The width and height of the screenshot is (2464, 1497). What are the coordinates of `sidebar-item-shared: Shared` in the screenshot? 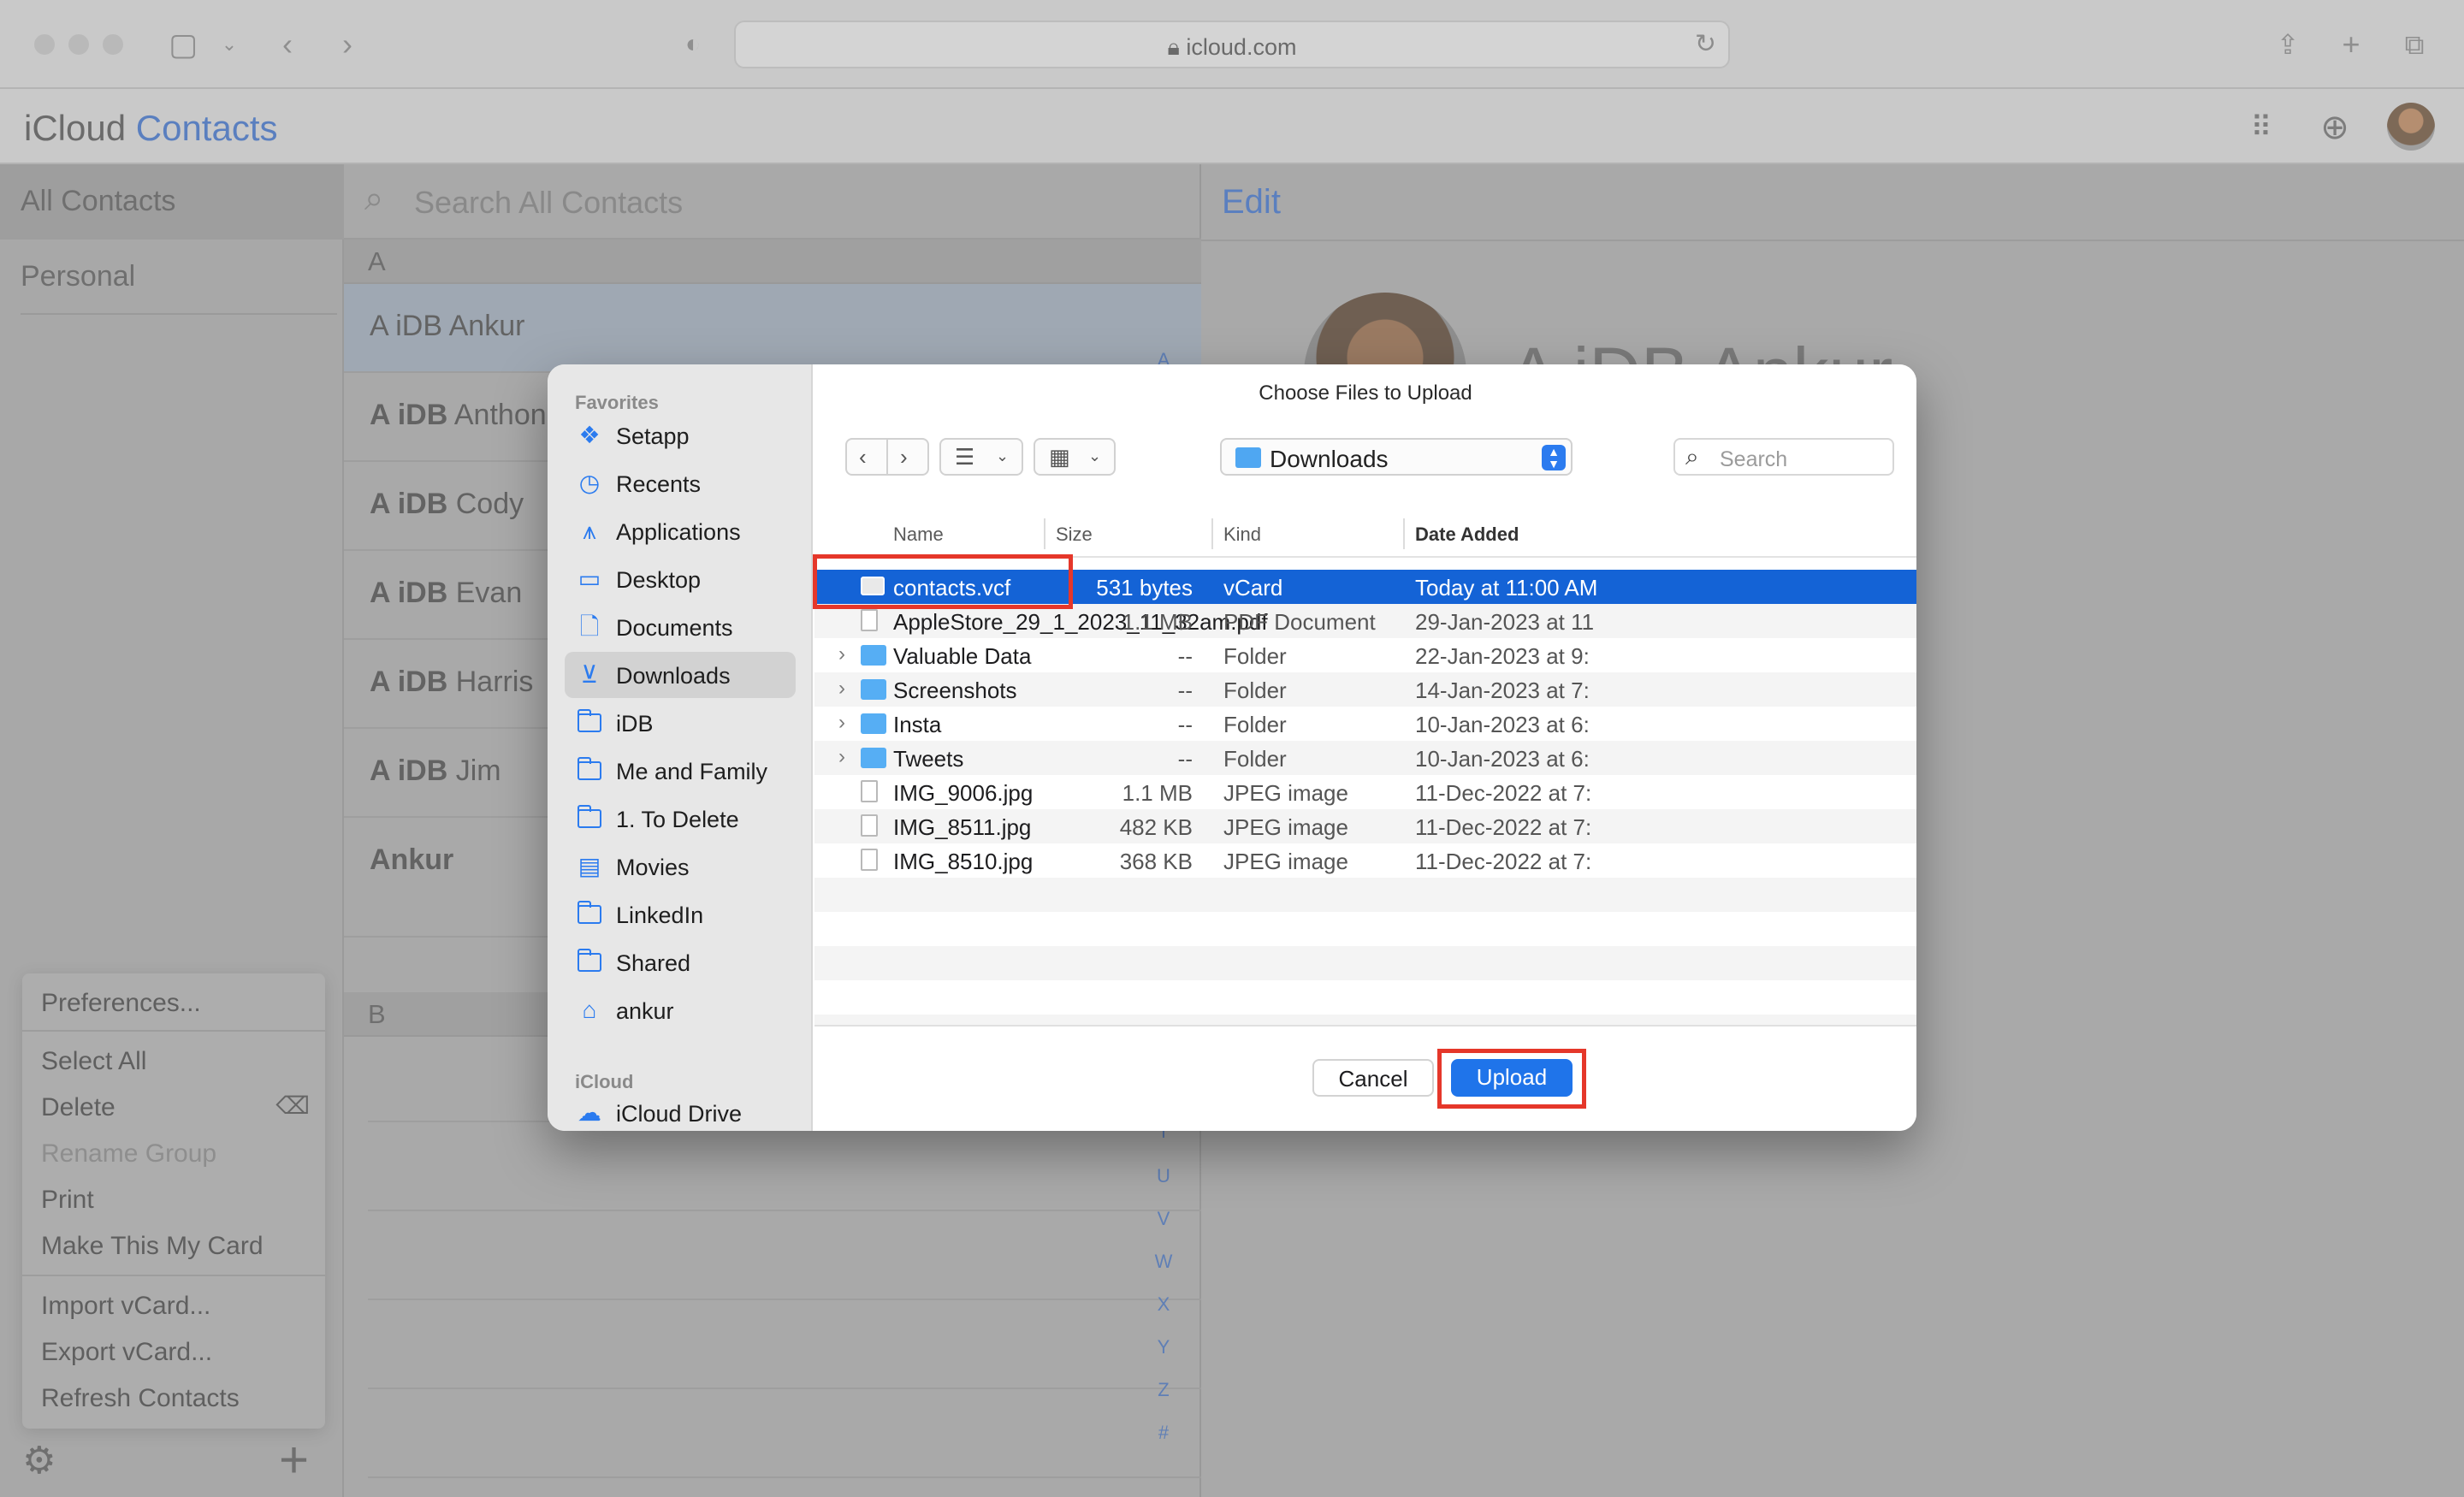 It's located at (680, 962).